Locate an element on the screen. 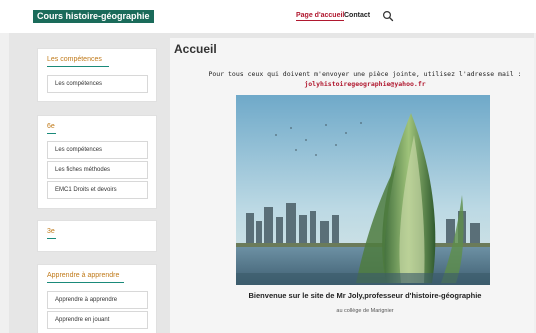 Image resolution: width=536 pixels, height=333 pixels. sidebar-item-6e-competences: Les compétences is located at coordinates (97, 150).